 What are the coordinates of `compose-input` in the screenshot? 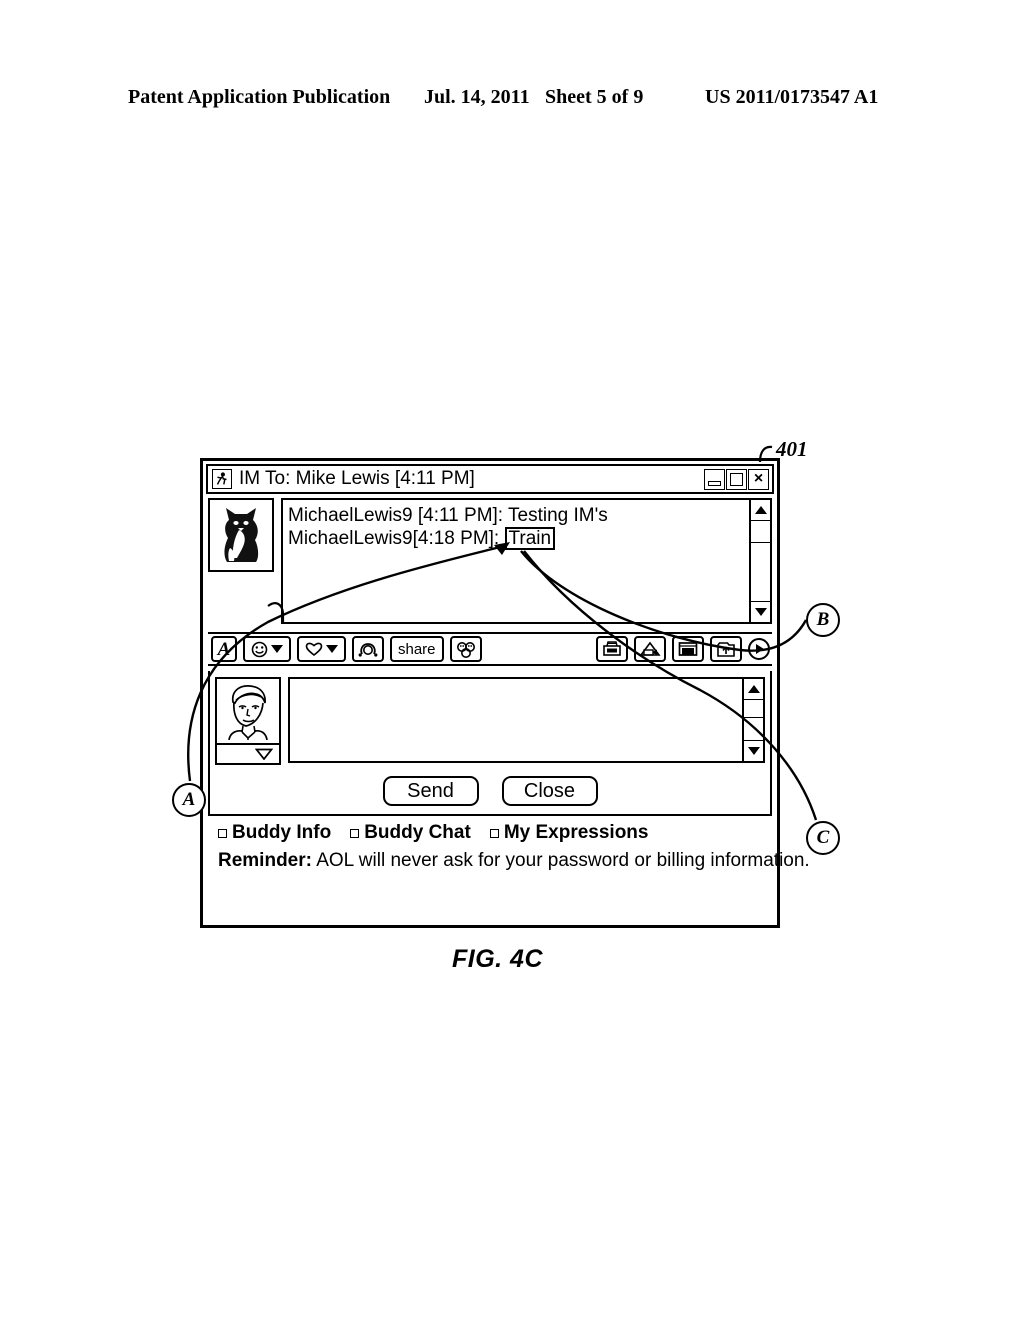 It's located at (526, 720).